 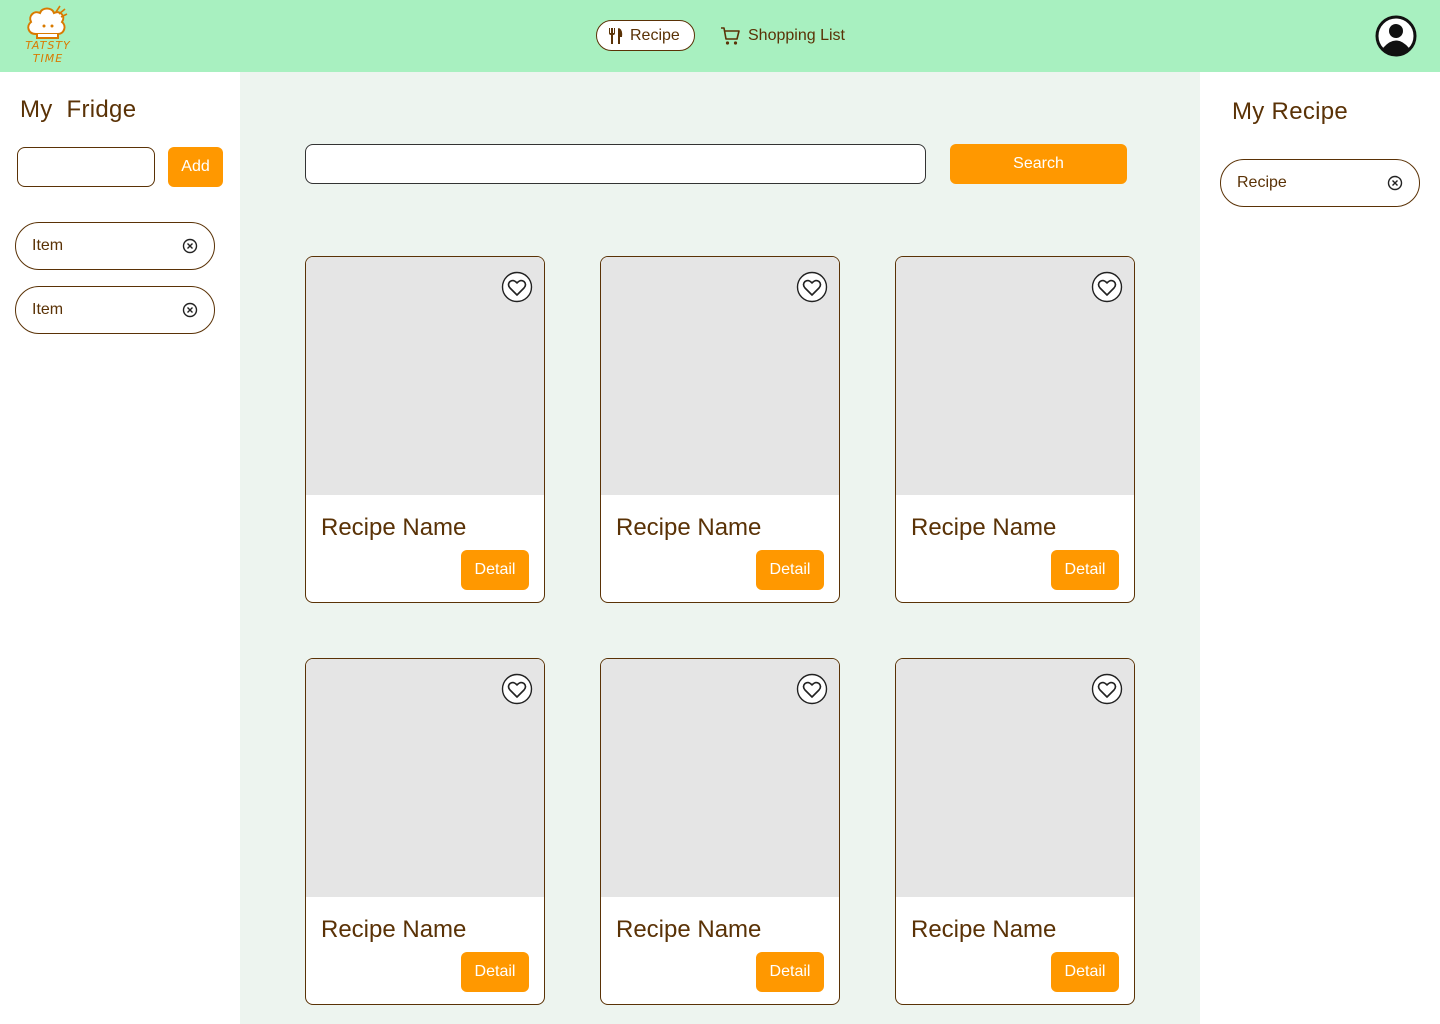 I want to click on top-header: TATSTY TIME Recipe Shopping List, so click(x=720, y=36).